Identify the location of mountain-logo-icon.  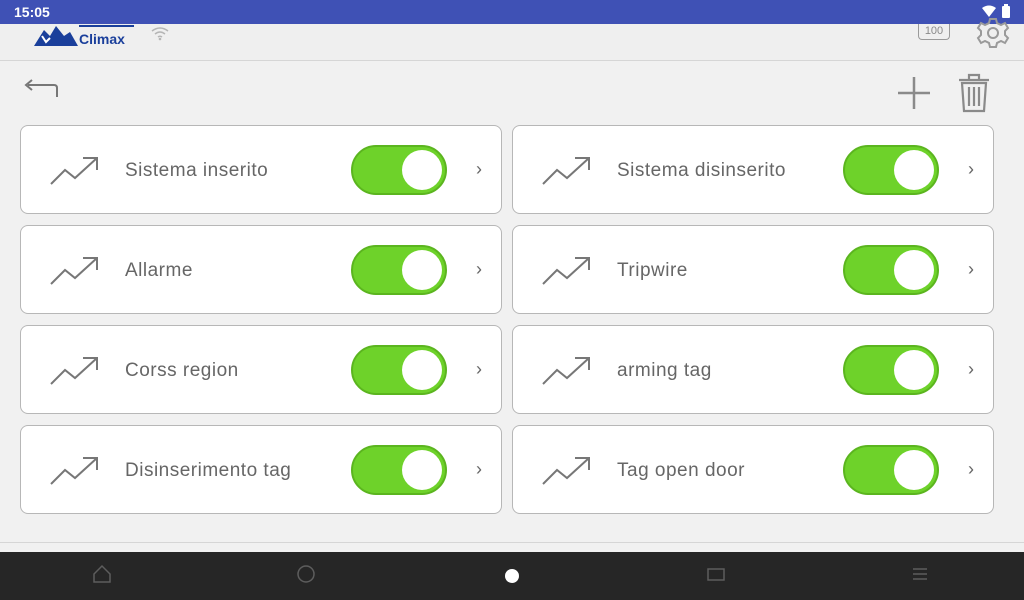
(56, 36).